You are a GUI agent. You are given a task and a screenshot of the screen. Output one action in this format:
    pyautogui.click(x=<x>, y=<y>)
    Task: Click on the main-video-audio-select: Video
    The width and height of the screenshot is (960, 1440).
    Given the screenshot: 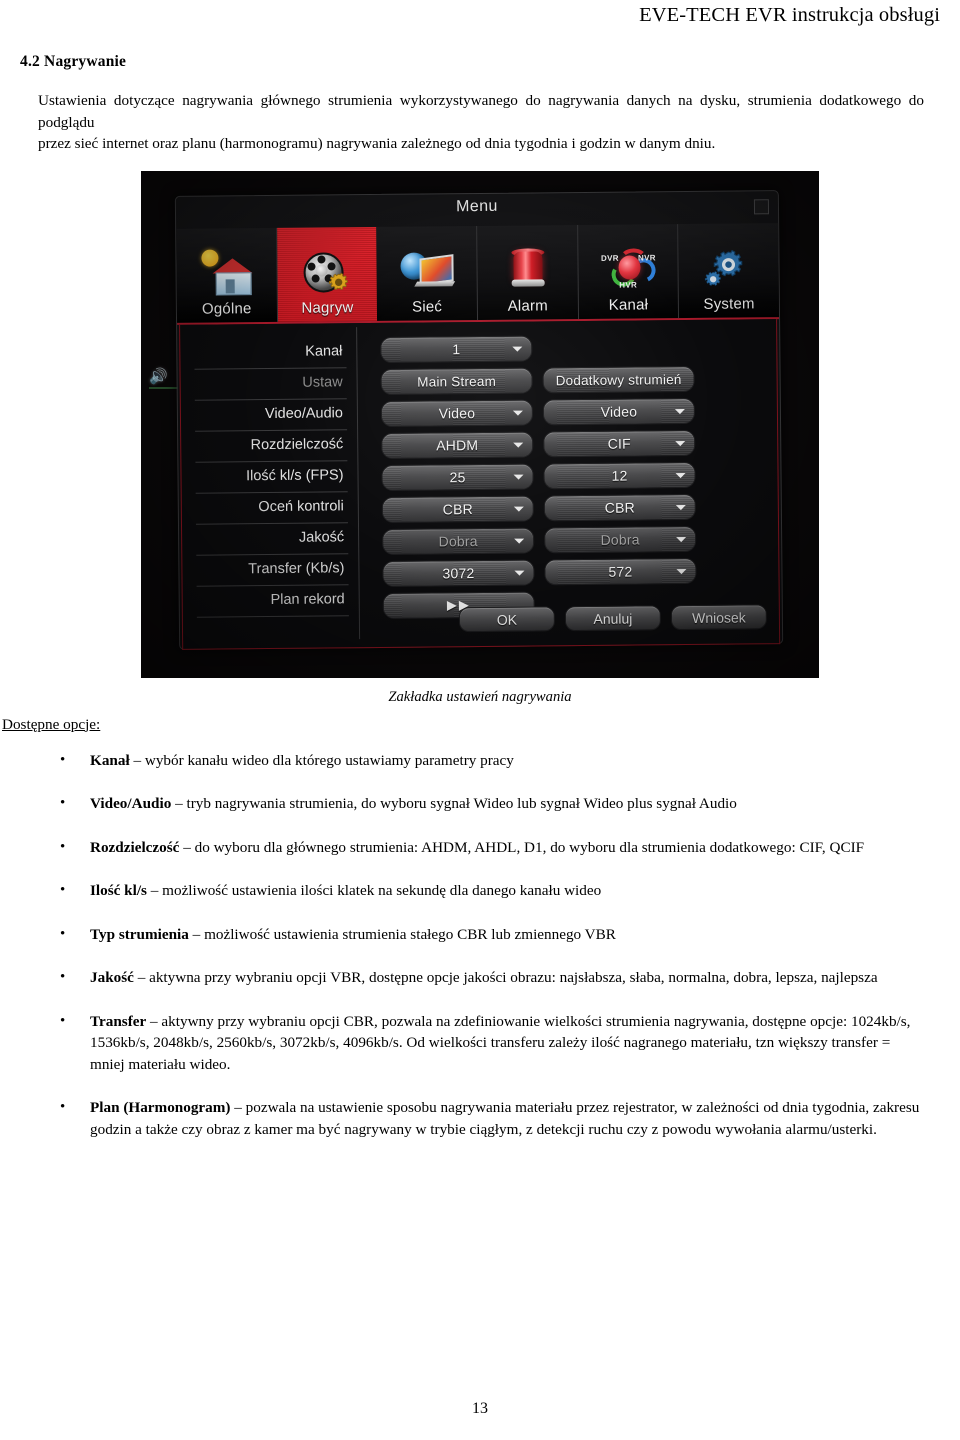 What is the action you would take?
    pyautogui.click(x=457, y=412)
    